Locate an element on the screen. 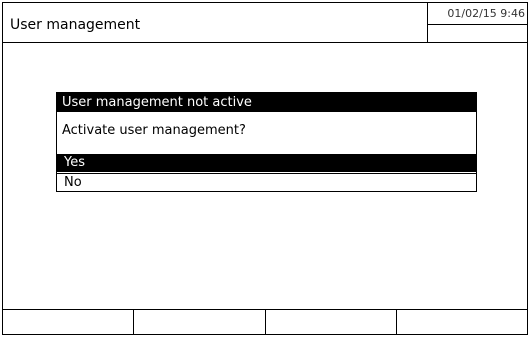  datetime-panel: 01/02/15 9:46 is located at coordinates (477, 22).